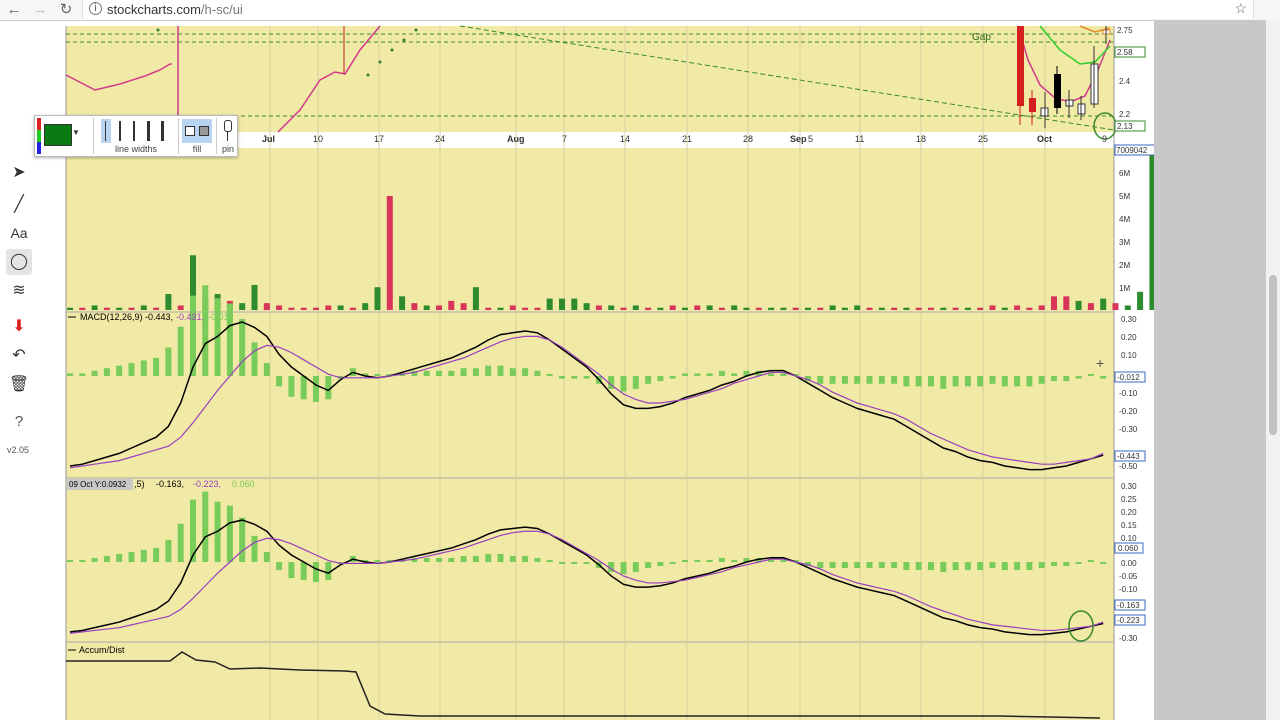 The image size is (1280, 720). Describe the element at coordinates (1124, 173) in the screenshot. I see `volume-axis-label: 6M` at that location.